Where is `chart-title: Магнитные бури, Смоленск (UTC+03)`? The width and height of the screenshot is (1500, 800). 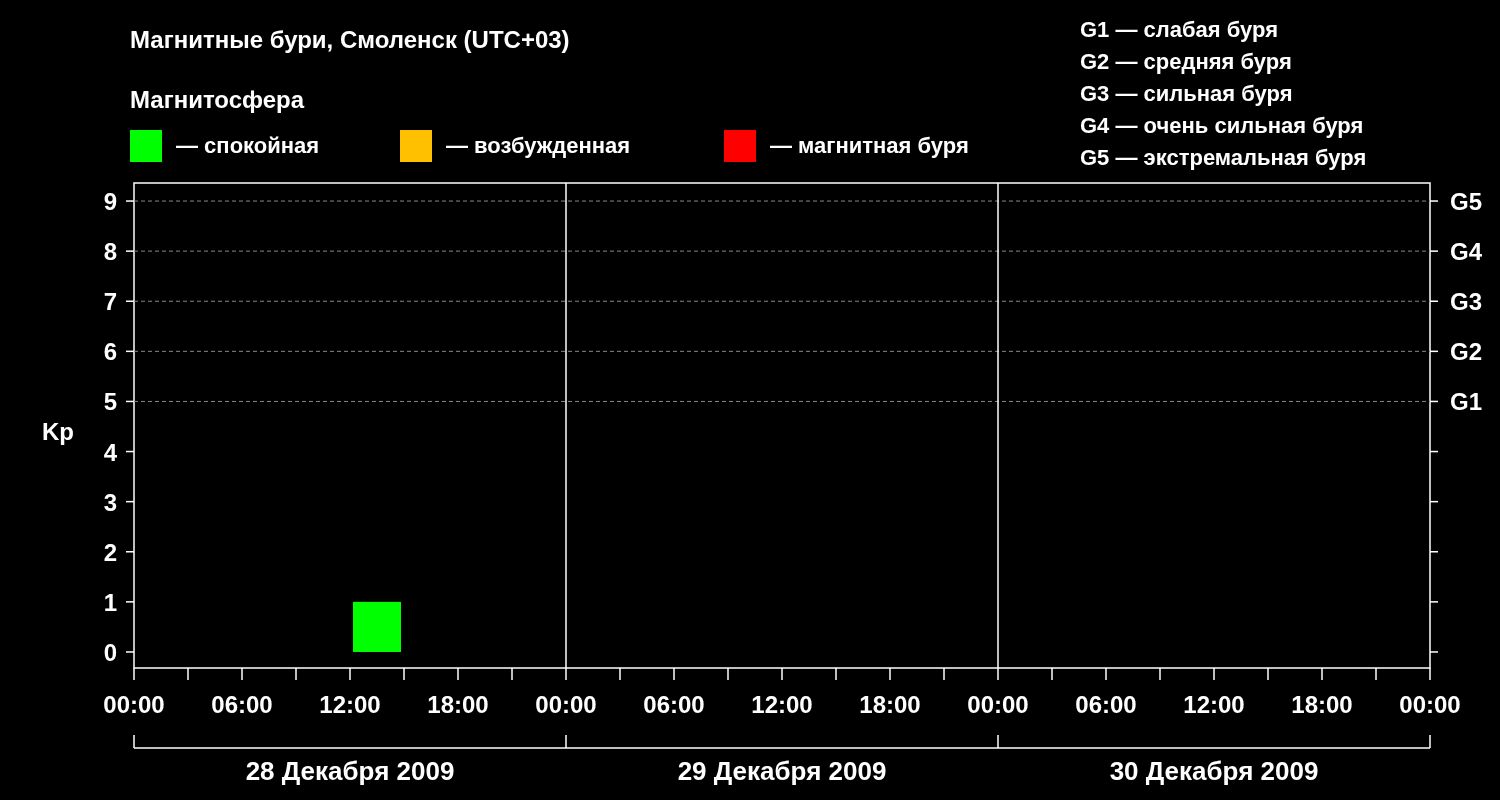 chart-title: Магнитные бури, Смоленск (UTC+03) is located at coordinates (350, 40).